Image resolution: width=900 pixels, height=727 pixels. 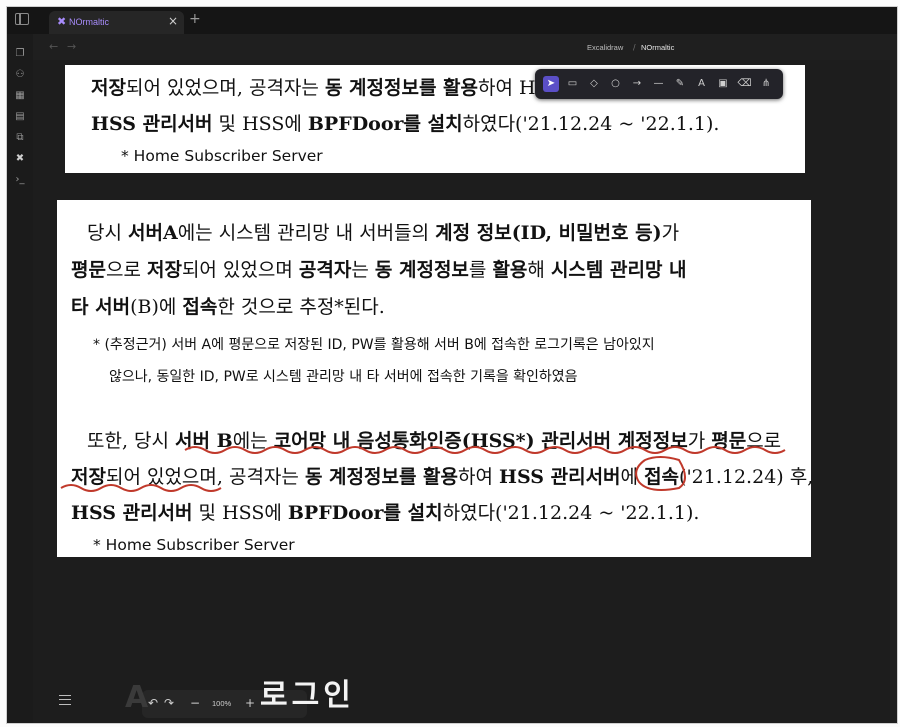 I want to click on doc-text: 공격자, so click(x=325, y=270).